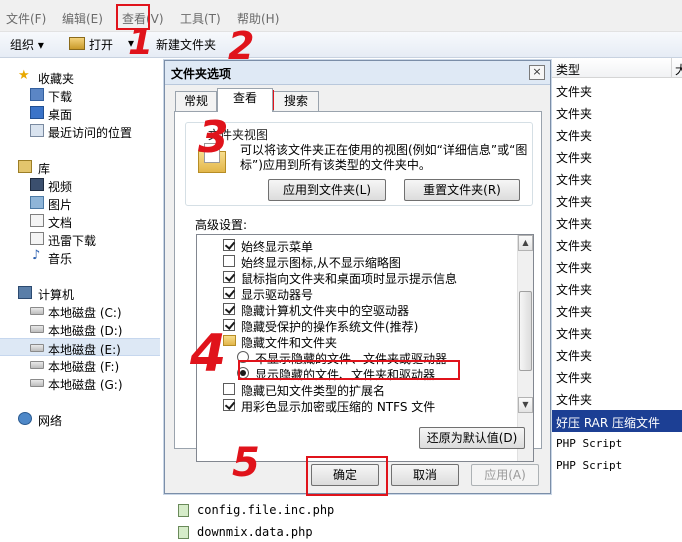  I want to click on scroll-down-button: ▼, so click(525, 405).